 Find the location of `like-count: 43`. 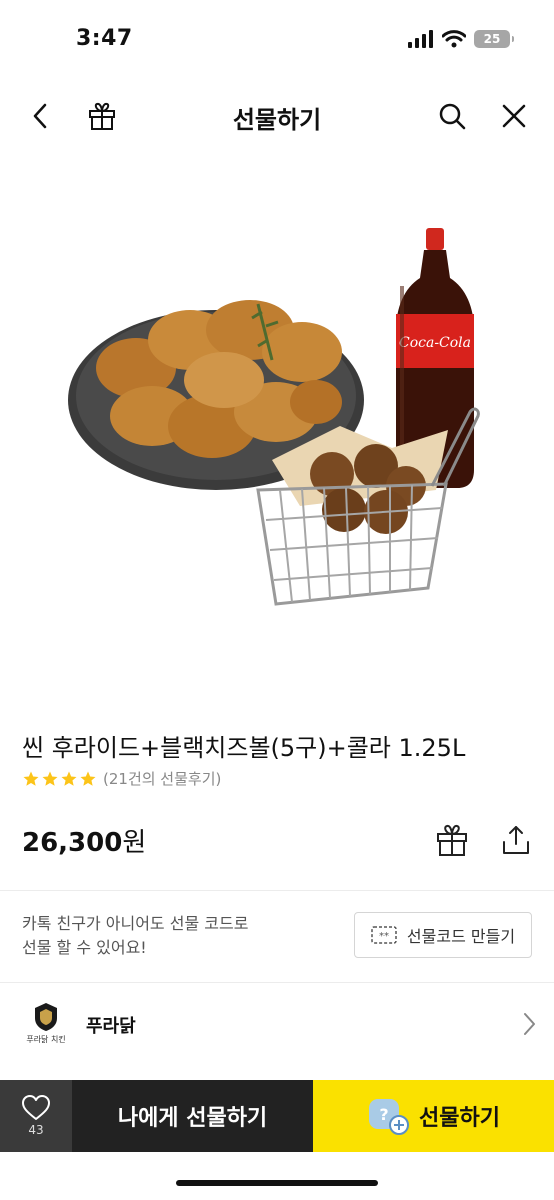

like-count: 43 is located at coordinates (36, 1130).